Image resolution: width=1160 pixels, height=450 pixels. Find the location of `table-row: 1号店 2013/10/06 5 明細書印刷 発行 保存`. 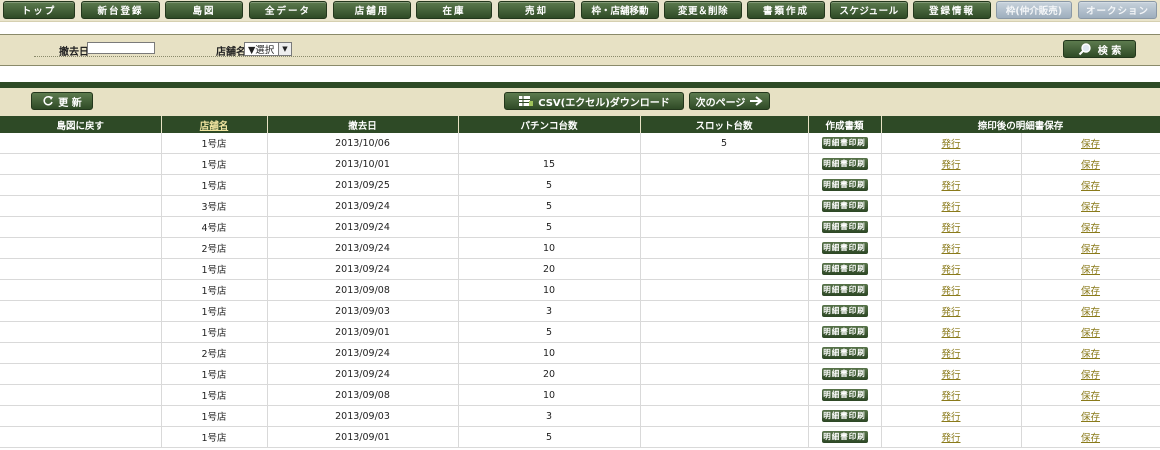

table-row: 1号店 2013/10/06 5 明細書印刷 発行 保存 is located at coordinates (580, 143).